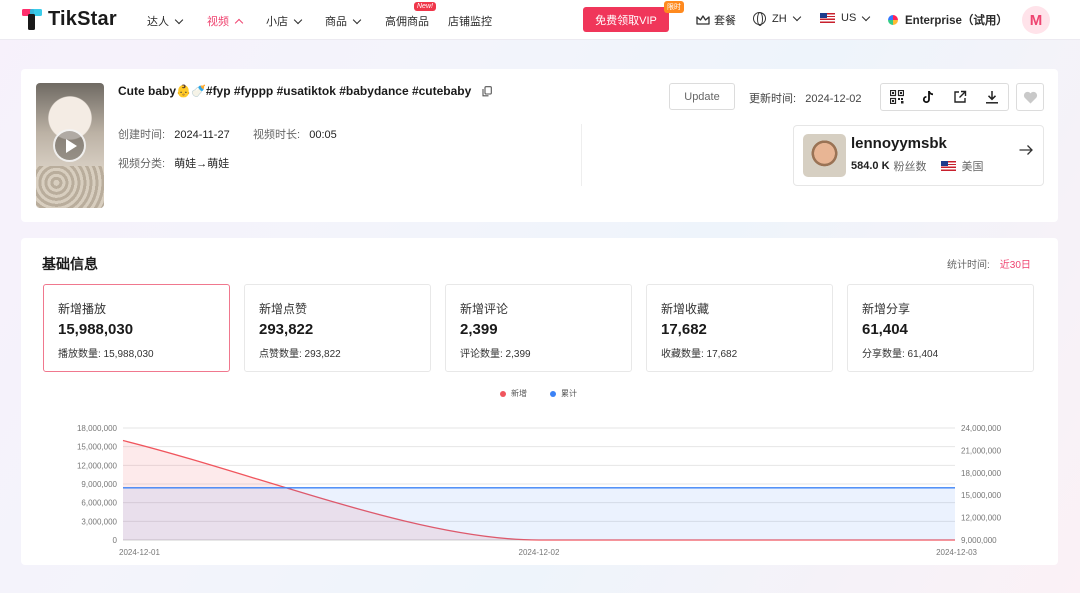 The width and height of the screenshot is (1080, 593). What do you see at coordinates (202, 164) in the screenshot?
I see `category-value: 萌娃→萌娃` at bounding box center [202, 164].